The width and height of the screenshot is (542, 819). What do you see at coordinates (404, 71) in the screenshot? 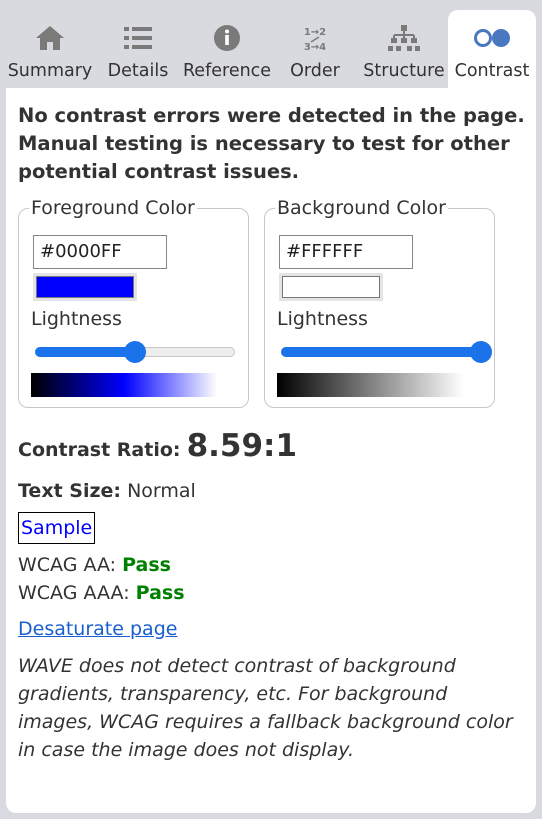
I see `tab-structure-label: Structure` at bounding box center [404, 71].